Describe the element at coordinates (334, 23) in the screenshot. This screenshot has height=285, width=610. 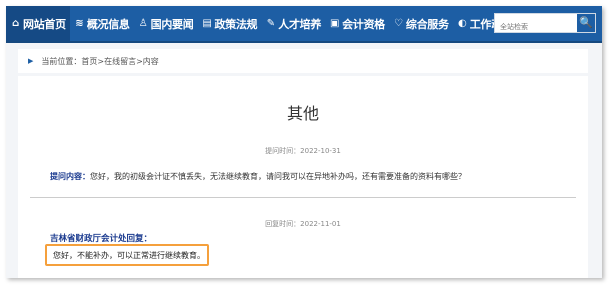
I see `certificate-icon: ▣` at that location.